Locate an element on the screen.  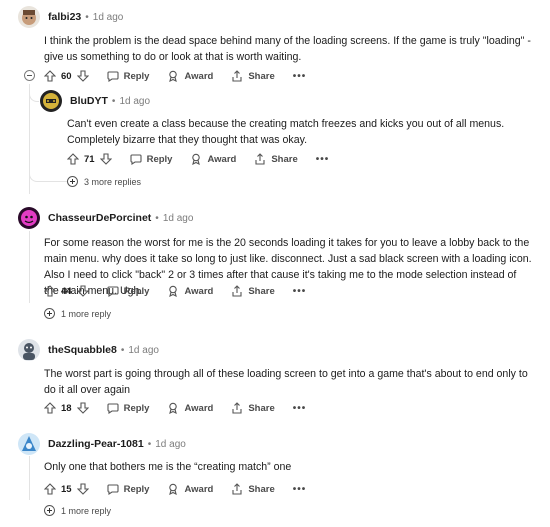
comment-header: theSquabble8 • 1d ago is located at coordinates (88, 350).